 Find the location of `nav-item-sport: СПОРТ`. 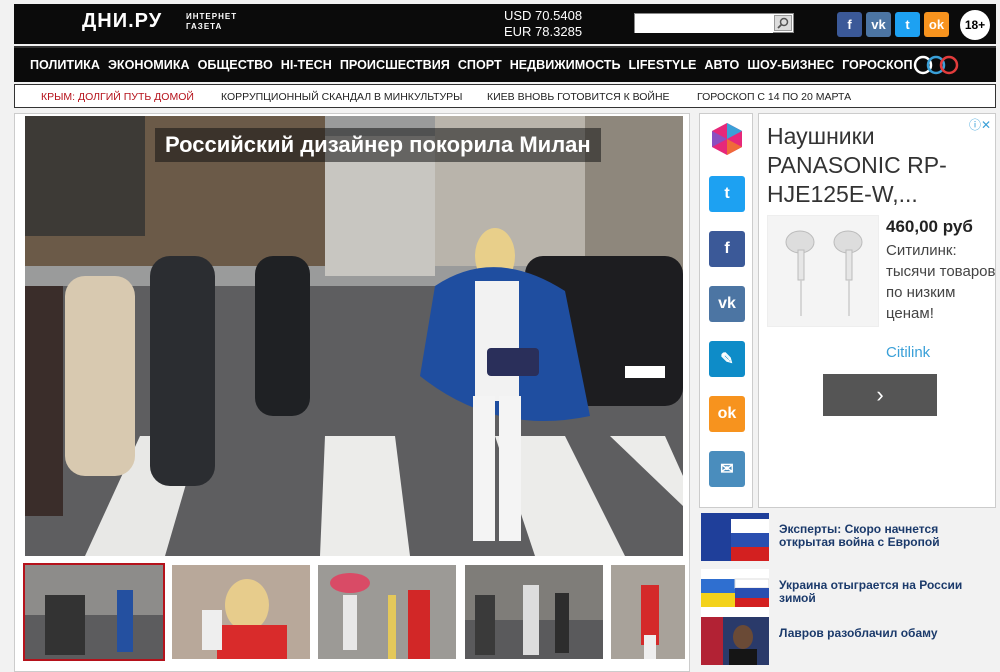

nav-item-sport: СПОРТ is located at coordinates (480, 65).